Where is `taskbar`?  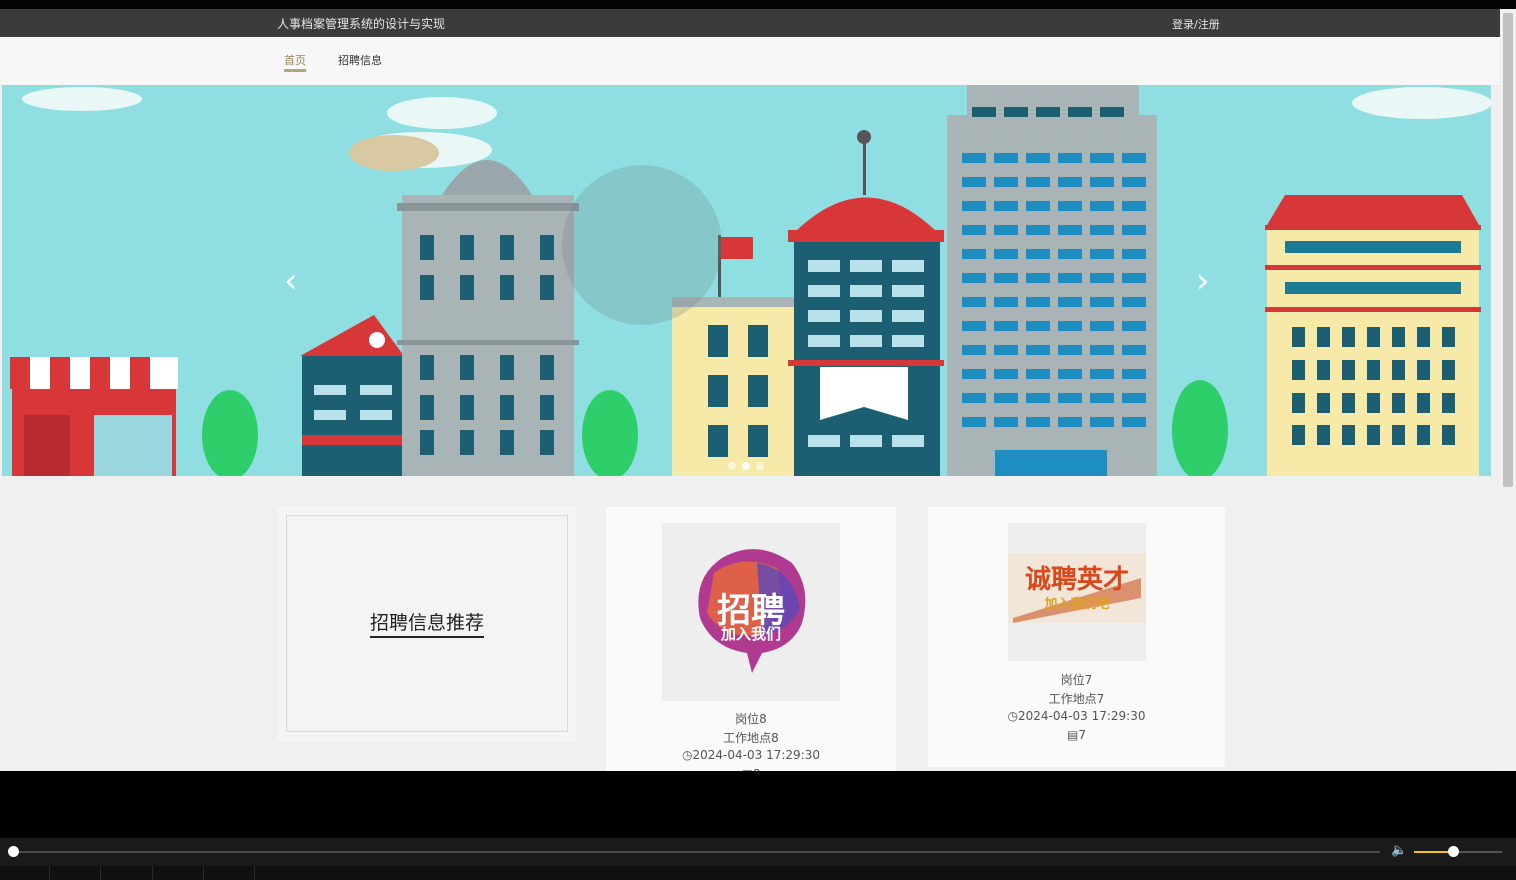
taskbar is located at coordinates (758, 873).